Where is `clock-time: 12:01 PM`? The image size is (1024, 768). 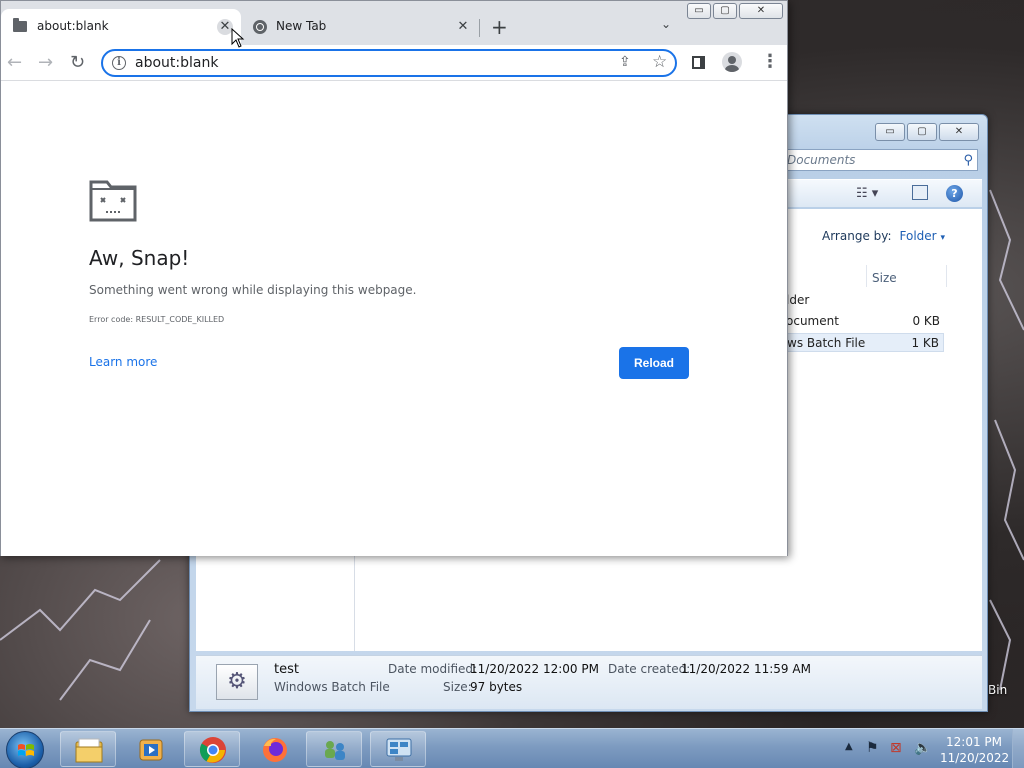 clock-time: 12:01 PM is located at coordinates (974, 742).